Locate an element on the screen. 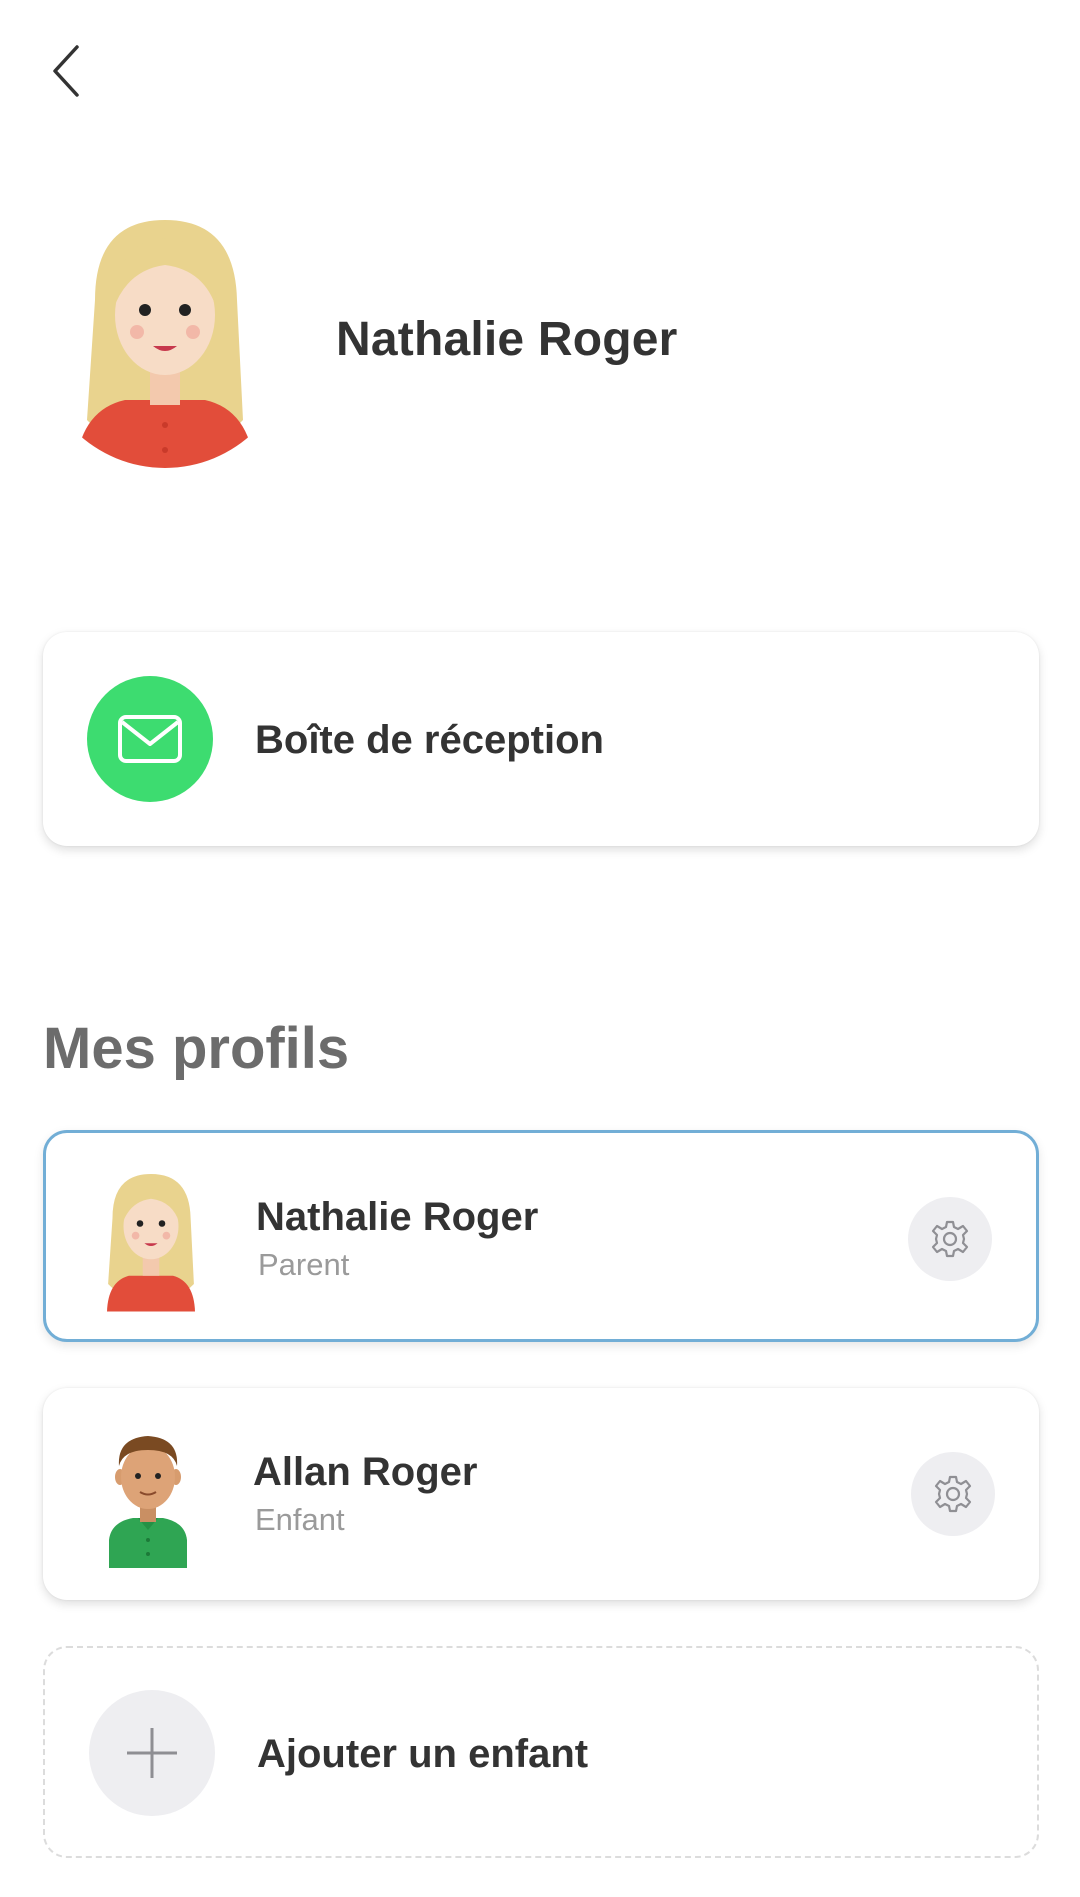 This screenshot has height=1897, width=1080. profile-header: Nathalie Roger is located at coordinates (540, 340).